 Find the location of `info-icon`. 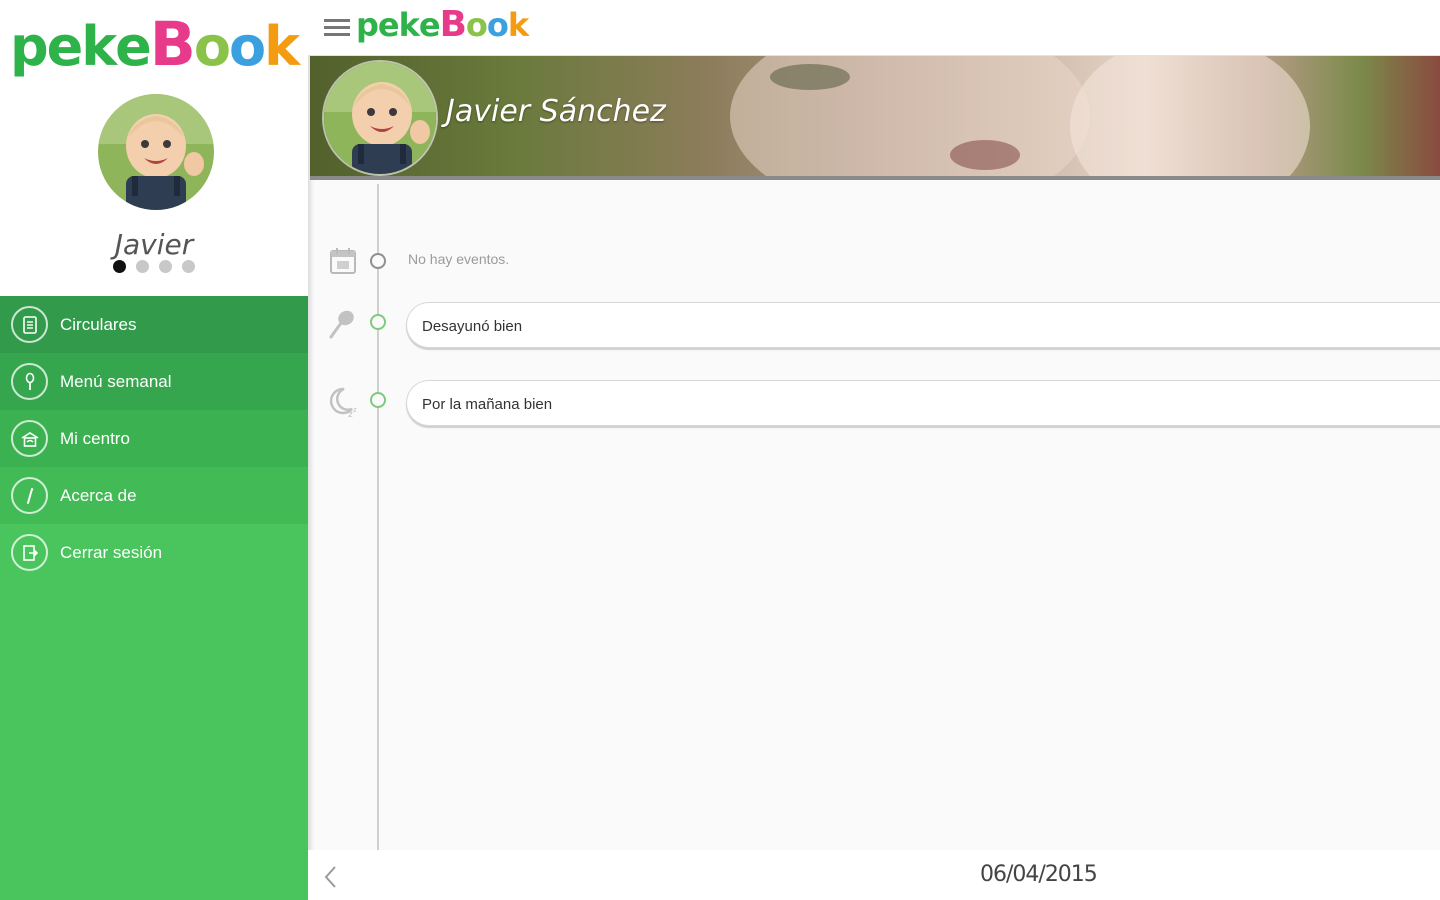

info-icon is located at coordinates (29, 495).